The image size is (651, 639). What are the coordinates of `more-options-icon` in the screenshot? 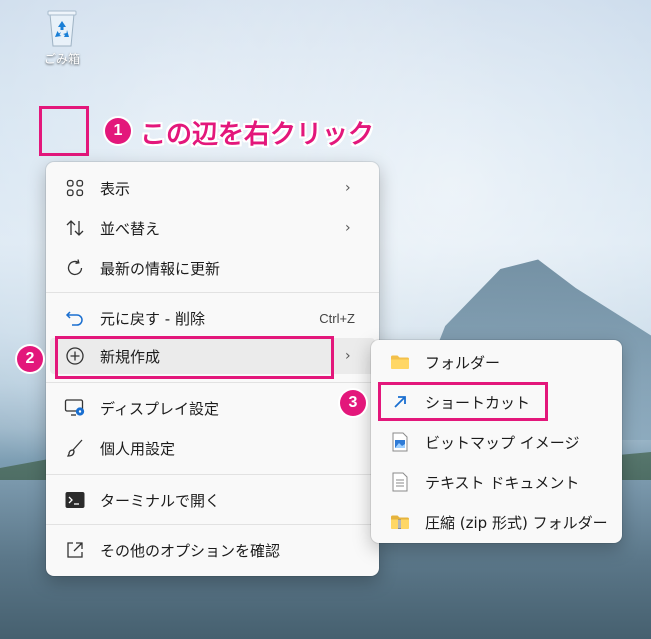 It's located at (75, 550).